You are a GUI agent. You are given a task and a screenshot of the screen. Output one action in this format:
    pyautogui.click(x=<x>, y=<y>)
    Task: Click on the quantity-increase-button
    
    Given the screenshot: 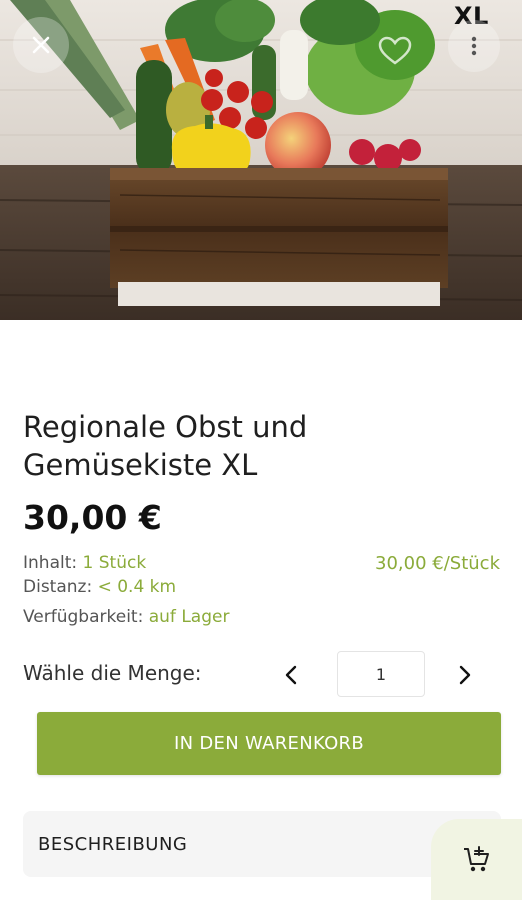 What is the action you would take?
    pyautogui.click(x=465, y=675)
    